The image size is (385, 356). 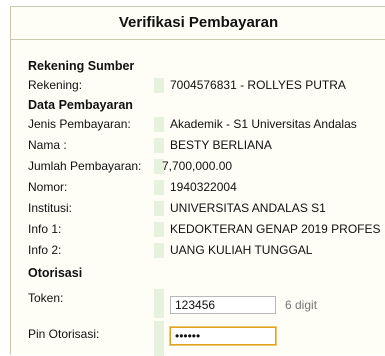 What do you see at coordinates (159, 303) in the screenshot?
I see `token-gutter` at bounding box center [159, 303].